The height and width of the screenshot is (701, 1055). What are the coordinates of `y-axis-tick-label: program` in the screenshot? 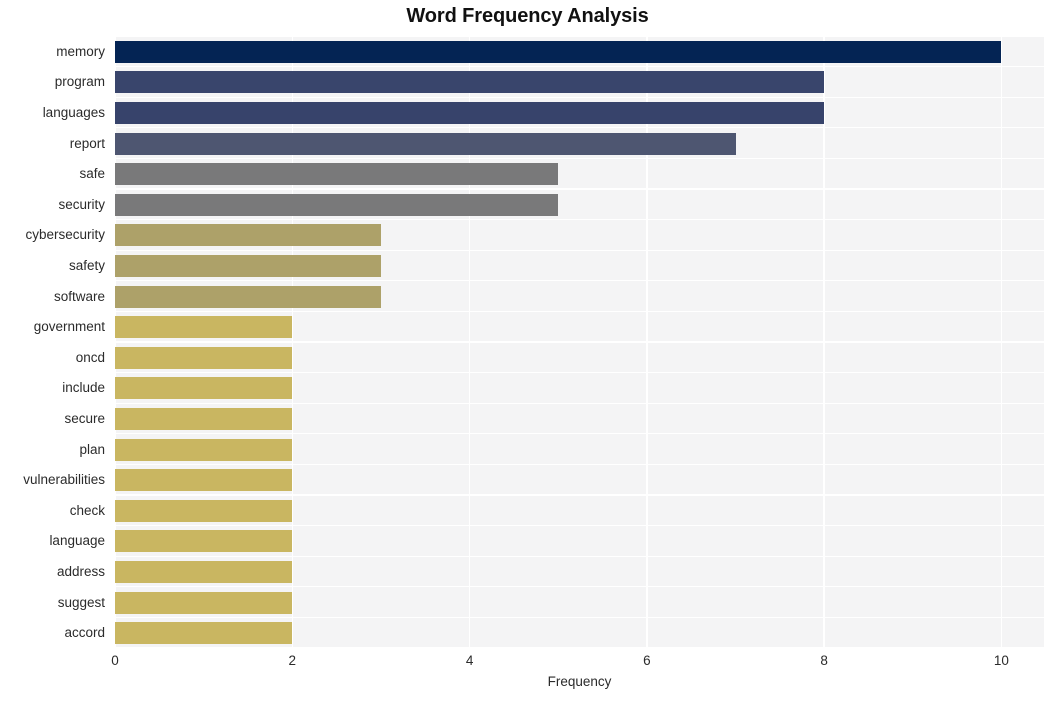 It's located at (79, 82).